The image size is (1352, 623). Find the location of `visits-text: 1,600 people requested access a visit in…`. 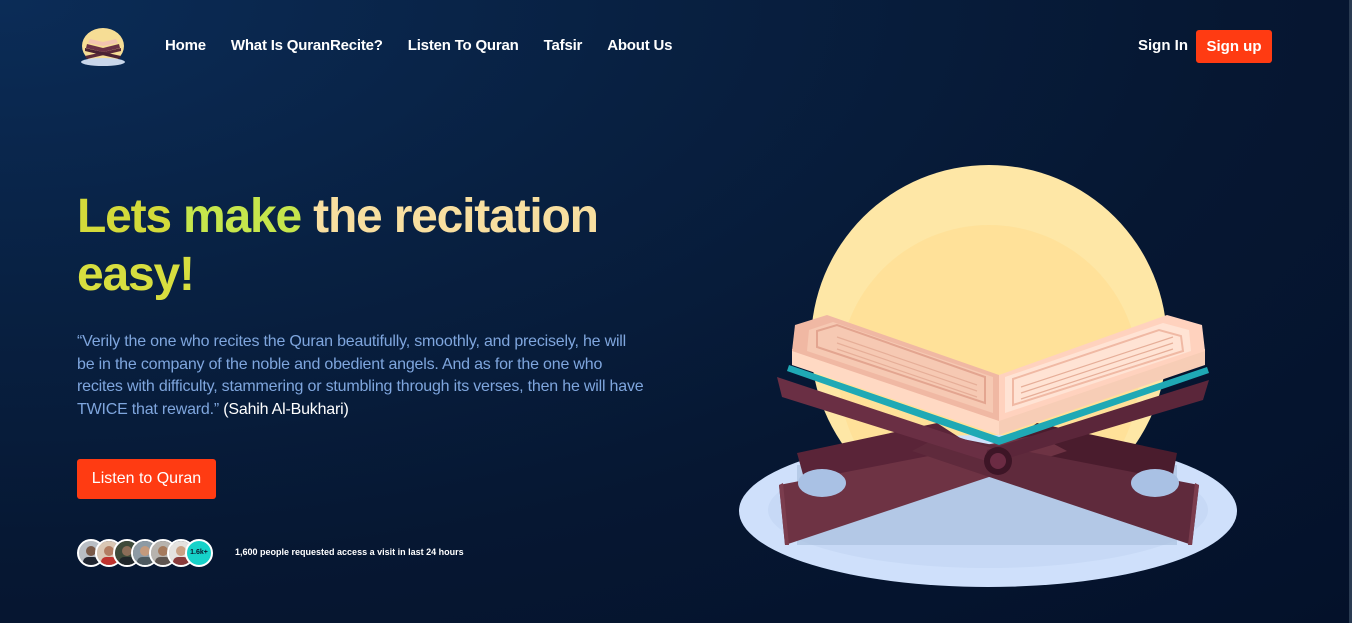

visits-text: 1,600 people requested access a visit in… is located at coordinates (349, 552).